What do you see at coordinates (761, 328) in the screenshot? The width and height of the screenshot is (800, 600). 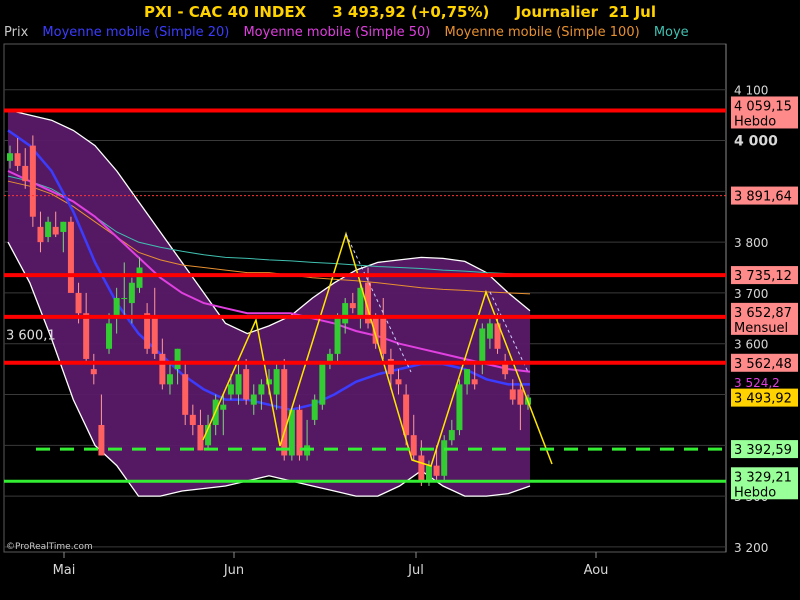 I see `resistance-label-sub: Mensuel` at bounding box center [761, 328].